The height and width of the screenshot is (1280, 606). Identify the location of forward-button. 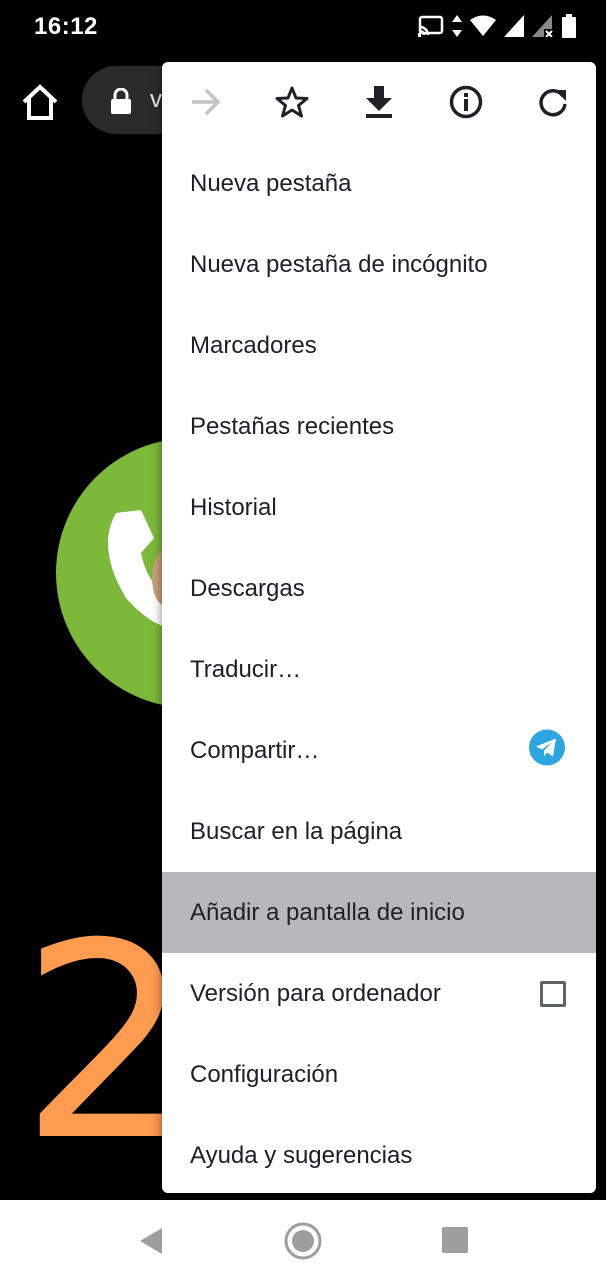
(206, 102).